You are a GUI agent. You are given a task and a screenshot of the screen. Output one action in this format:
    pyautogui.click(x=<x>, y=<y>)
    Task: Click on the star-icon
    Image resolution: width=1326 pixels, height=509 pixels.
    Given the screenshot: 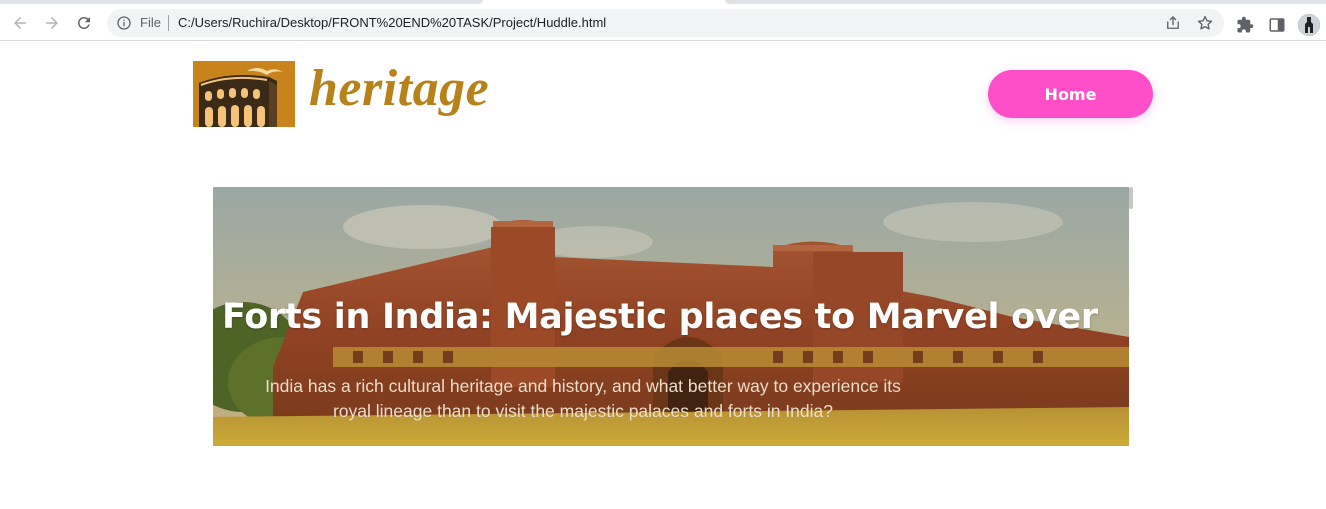 What is the action you would take?
    pyautogui.click(x=1205, y=23)
    